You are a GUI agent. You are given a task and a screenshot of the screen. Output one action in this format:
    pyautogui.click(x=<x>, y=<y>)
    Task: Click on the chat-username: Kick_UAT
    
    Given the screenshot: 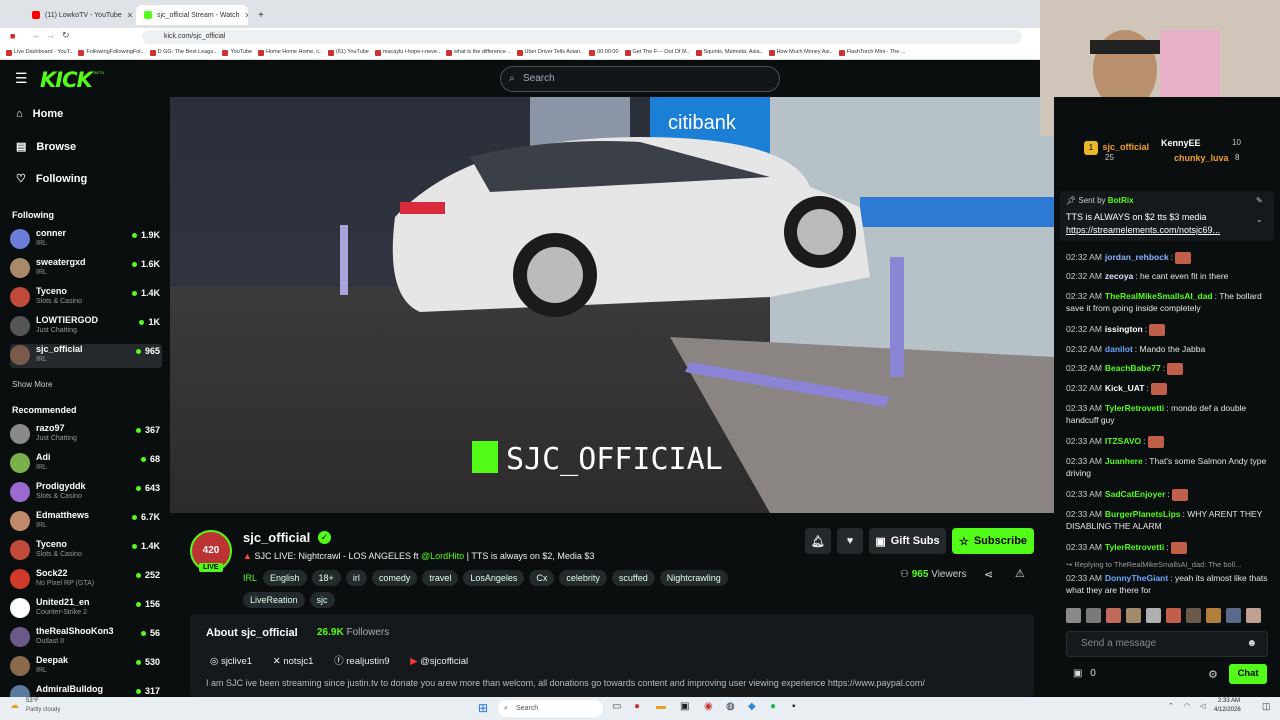 What is the action you would take?
    pyautogui.click(x=1125, y=388)
    